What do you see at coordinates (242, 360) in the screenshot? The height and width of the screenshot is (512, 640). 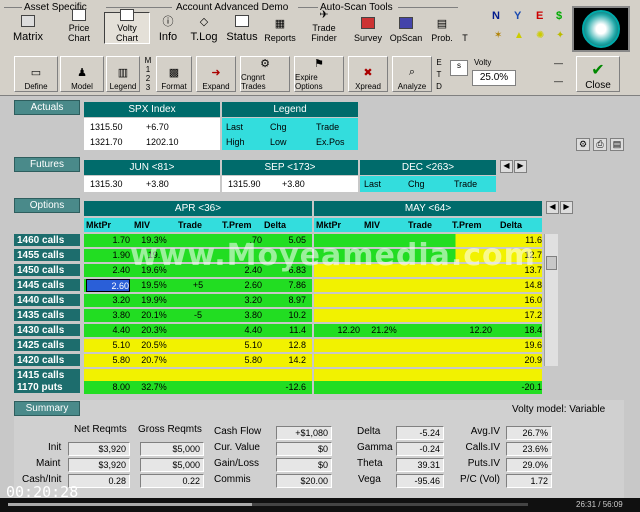 I see `apr-tprem-cell: 5.80` at bounding box center [242, 360].